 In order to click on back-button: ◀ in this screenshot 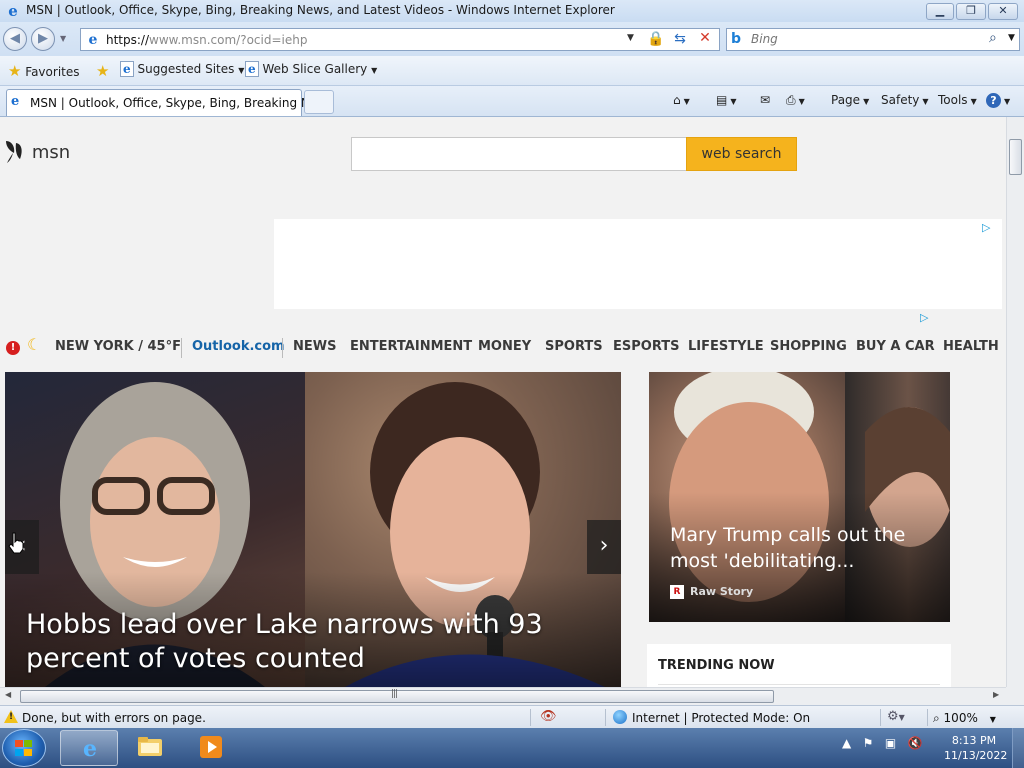, I will do `click(15, 39)`.